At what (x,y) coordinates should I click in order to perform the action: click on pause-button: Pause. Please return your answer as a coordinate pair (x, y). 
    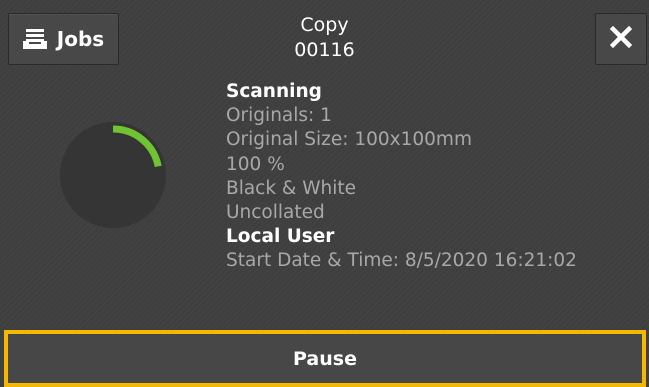
    Looking at the image, I should click on (325, 358).